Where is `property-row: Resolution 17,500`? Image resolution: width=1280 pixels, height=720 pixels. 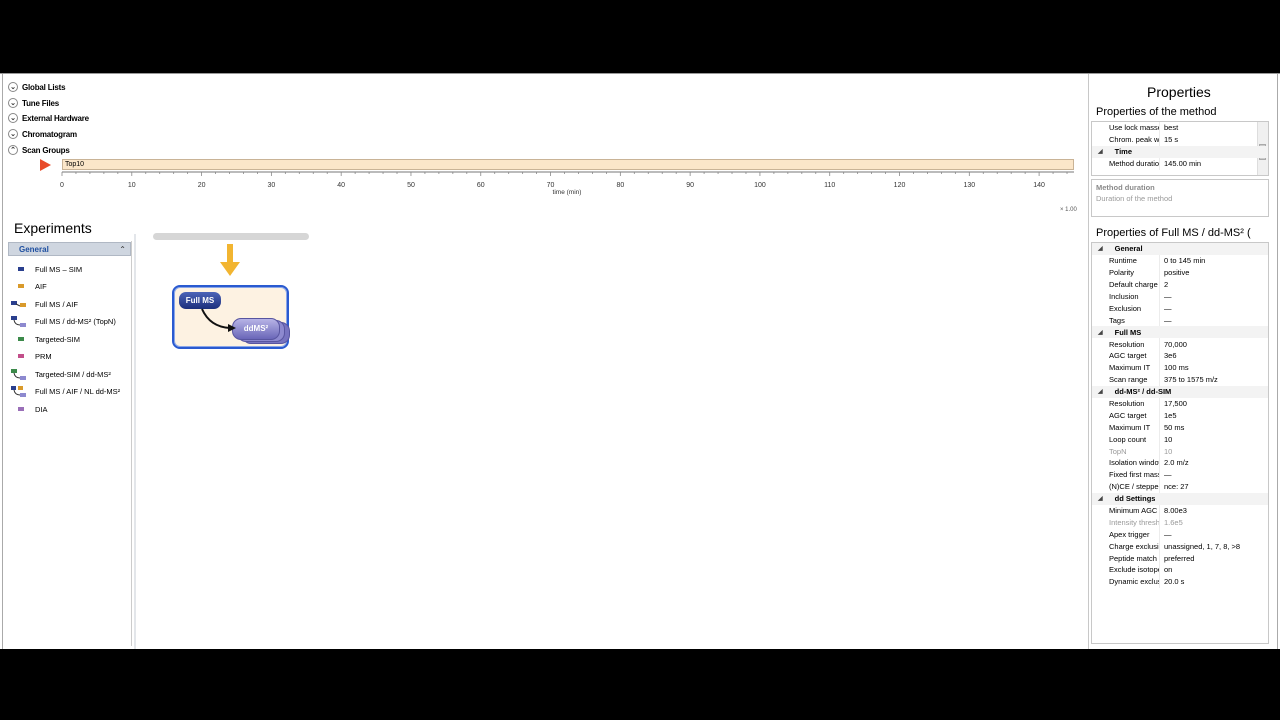
property-row: Resolution 17,500 is located at coordinates (1180, 403).